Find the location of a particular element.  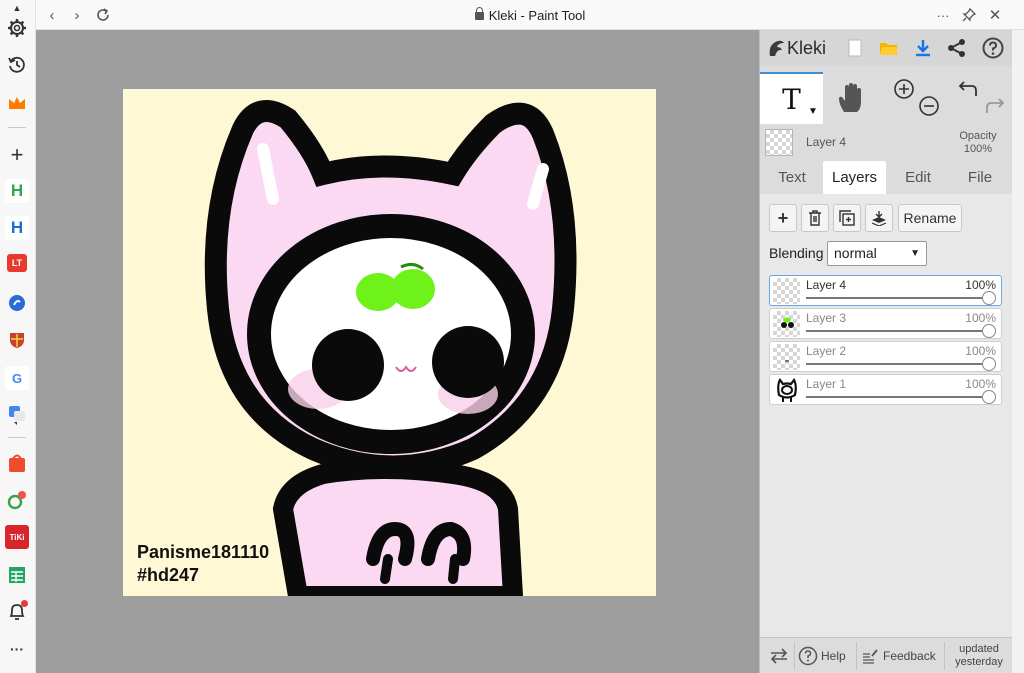

kleki-logo: Kleki is located at coordinates (796, 48).